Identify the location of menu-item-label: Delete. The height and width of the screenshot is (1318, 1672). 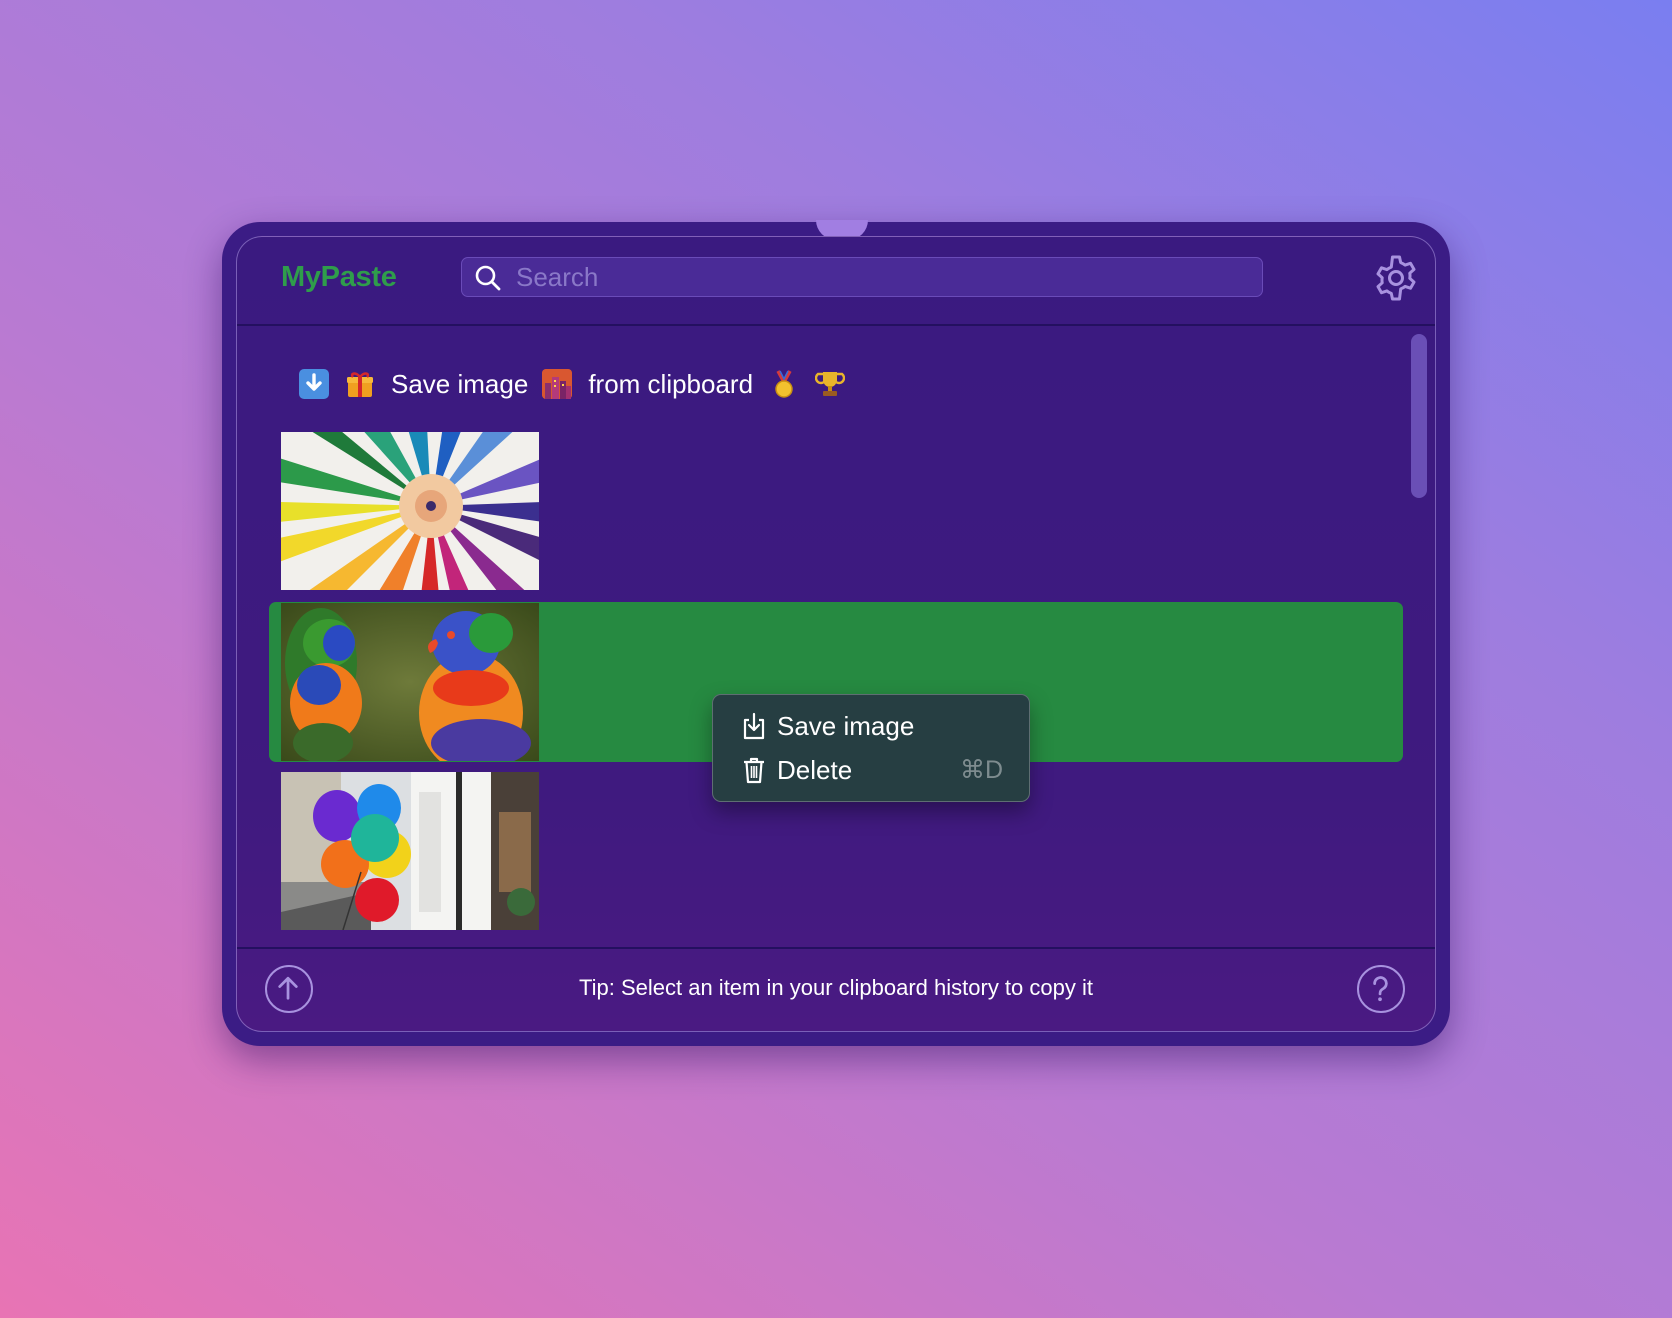
(815, 769).